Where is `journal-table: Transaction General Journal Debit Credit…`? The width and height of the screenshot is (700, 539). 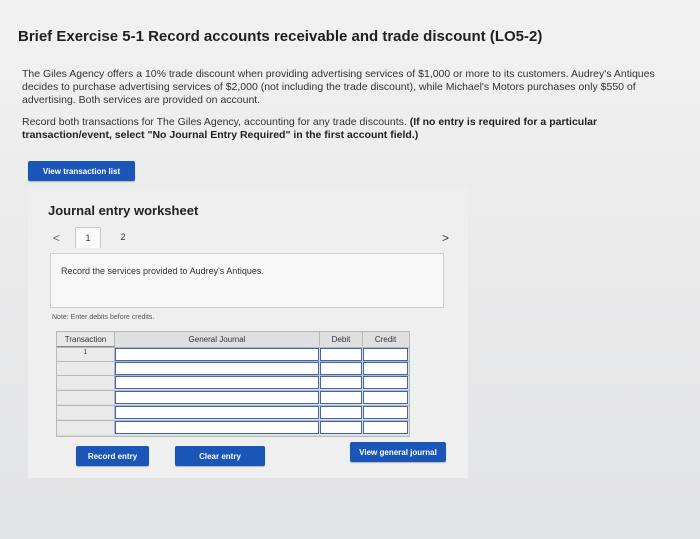 journal-table: Transaction General Journal Debit Credit… is located at coordinates (233, 384).